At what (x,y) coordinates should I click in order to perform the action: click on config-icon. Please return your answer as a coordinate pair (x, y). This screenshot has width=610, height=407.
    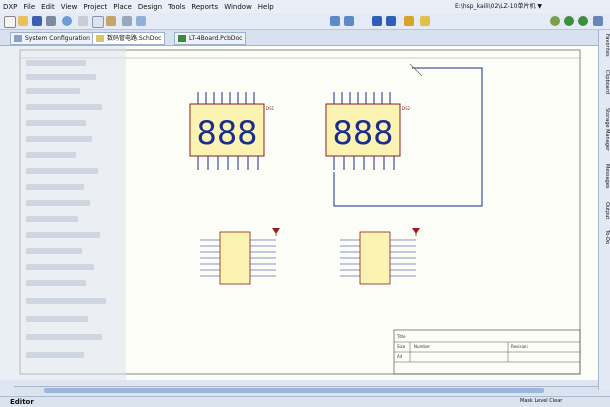
    Looking at the image, I should click on (18, 38).